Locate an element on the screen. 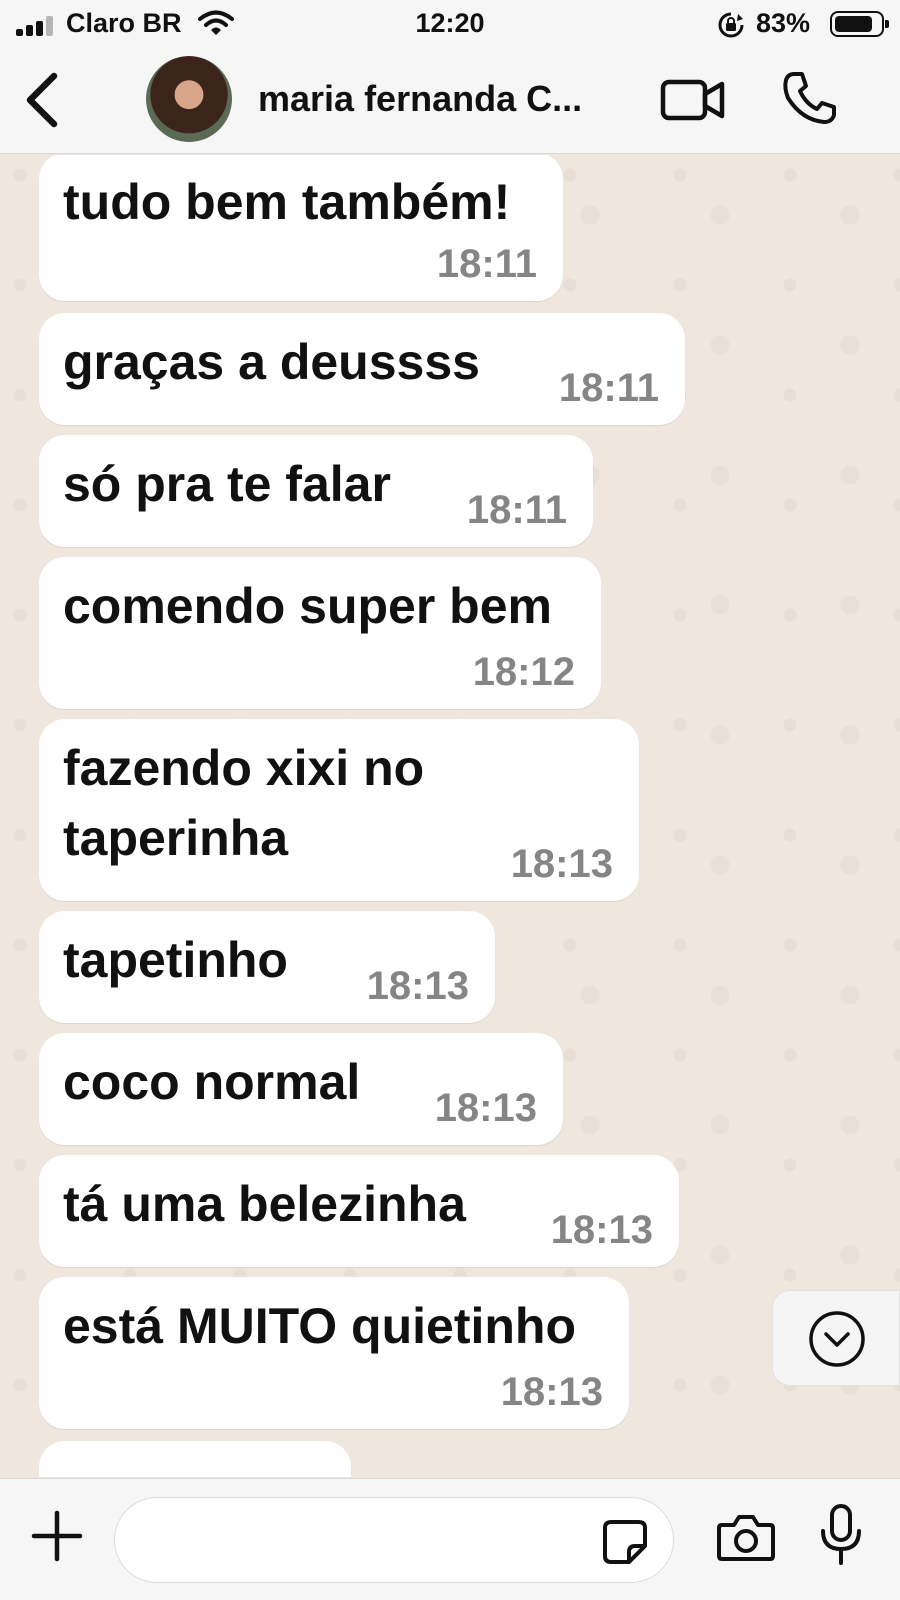  message-input-container is located at coordinates (394, 1540).